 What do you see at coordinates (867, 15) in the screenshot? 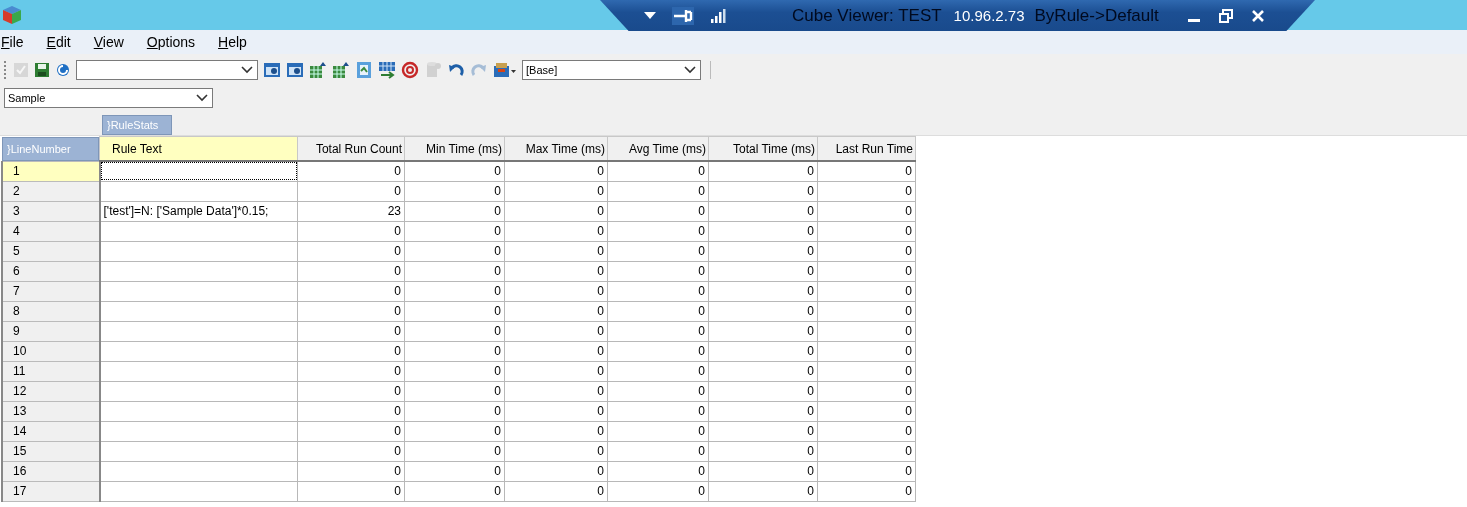
I see `window-title: Cube Viewer: TEST` at bounding box center [867, 15].